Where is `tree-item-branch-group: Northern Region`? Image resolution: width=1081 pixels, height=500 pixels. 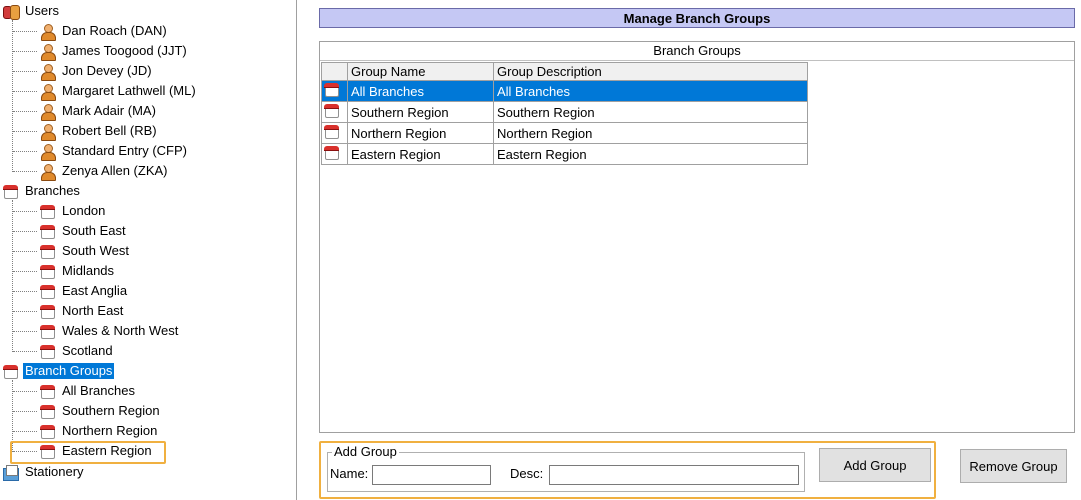
tree-item-branch-group: Northern Region is located at coordinates (99, 431).